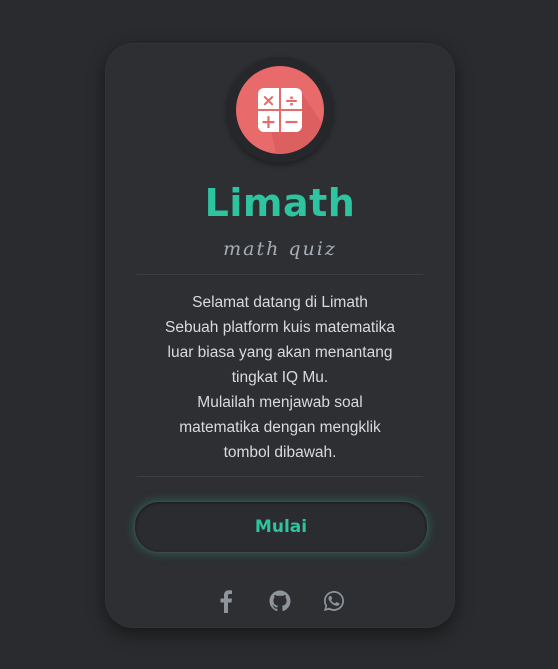 This screenshot has height=669, width=558. Describe the element at coordinates (280, 476) in the screenshot. I see `divider-bottom` at that location.